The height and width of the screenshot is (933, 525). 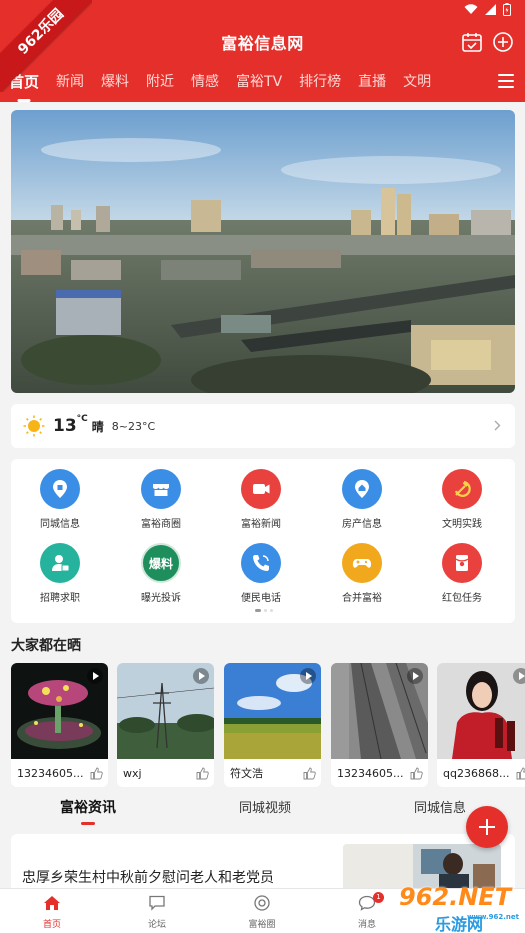 I want to click on service-merge: 合并富裕, so click(x=362, y=573).